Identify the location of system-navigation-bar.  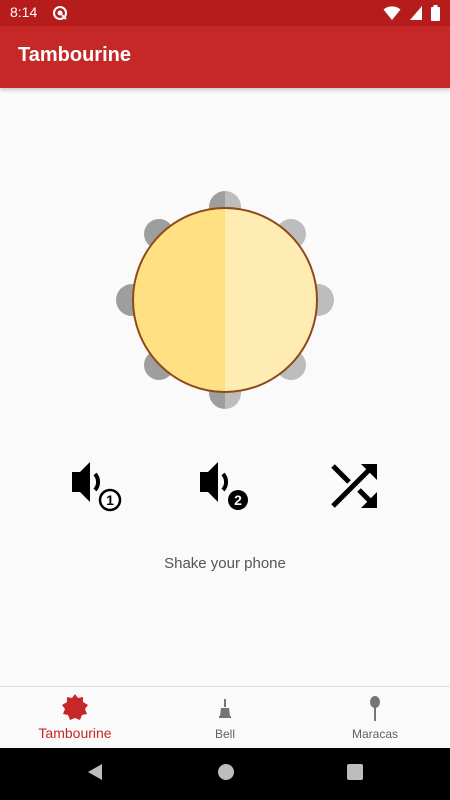
(225, 774).